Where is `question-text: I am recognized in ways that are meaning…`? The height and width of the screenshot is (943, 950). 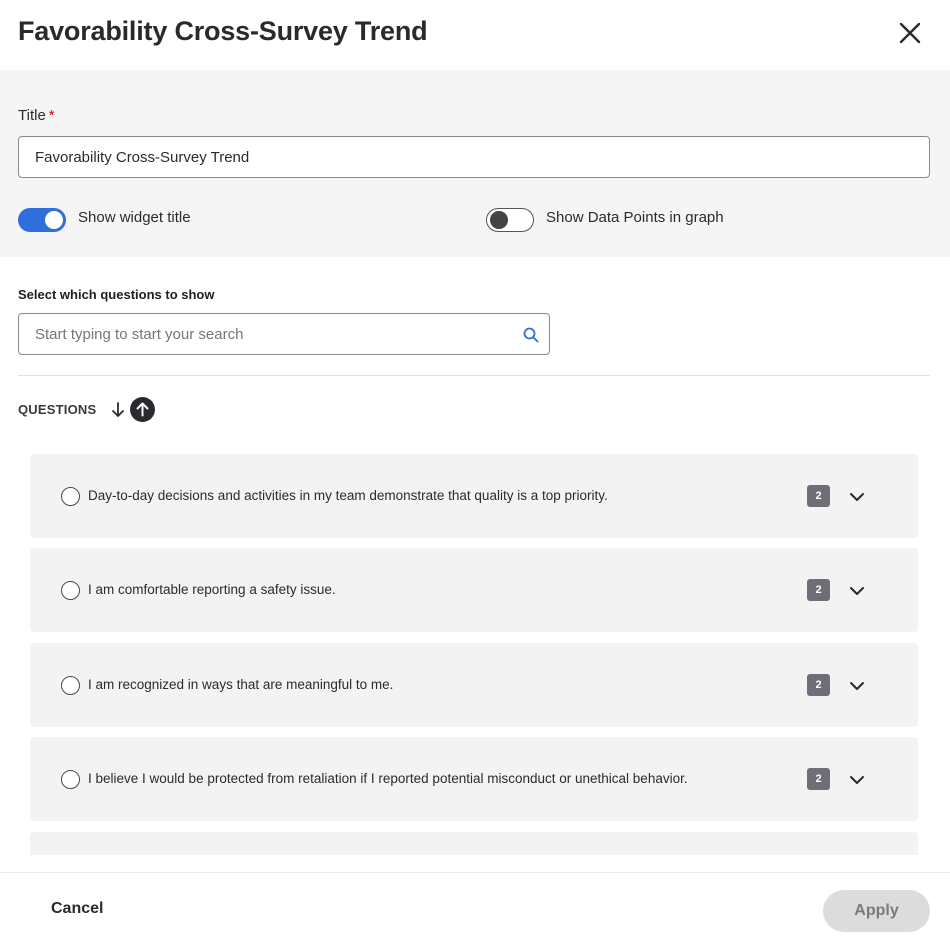
question-text: I am recognized in ways that are meaning… is located at coordinates (241, 684).